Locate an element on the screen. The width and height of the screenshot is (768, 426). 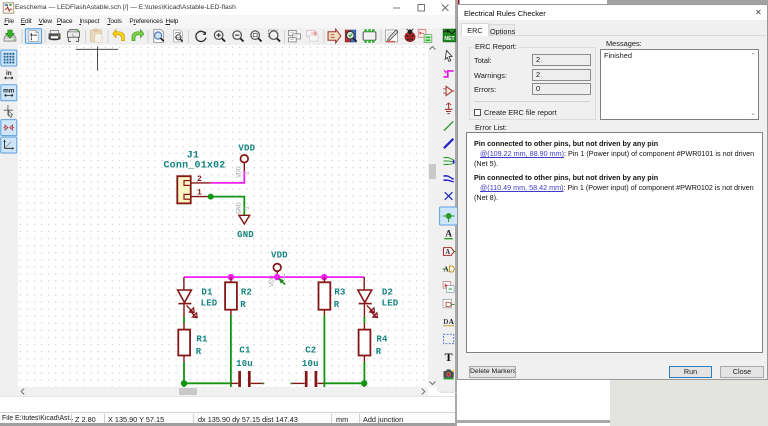
svg-text: C2 is located at coordinates (310, 350).